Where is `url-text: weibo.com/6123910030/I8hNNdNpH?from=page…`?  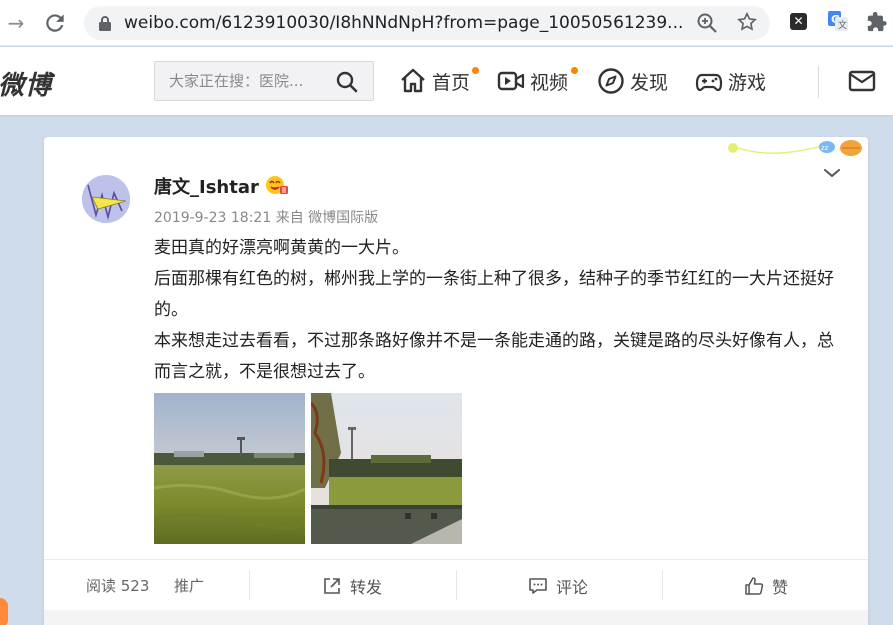 url-text: weibo.com/6123910030/I8hNNdNpH?from=page… is located at coordinates (409, 23).